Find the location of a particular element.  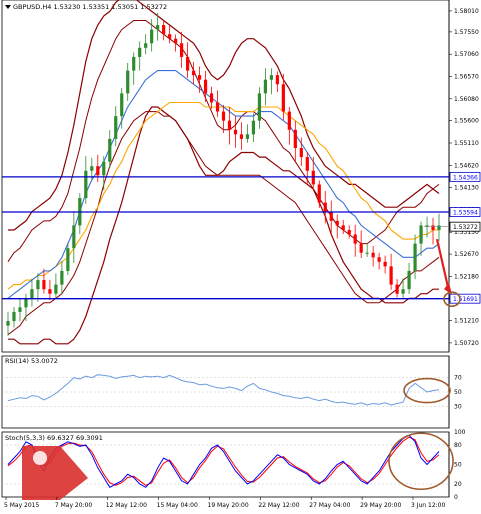

date-tick-label: 3 Jun 12:00 is located at coordinates (428, 505).